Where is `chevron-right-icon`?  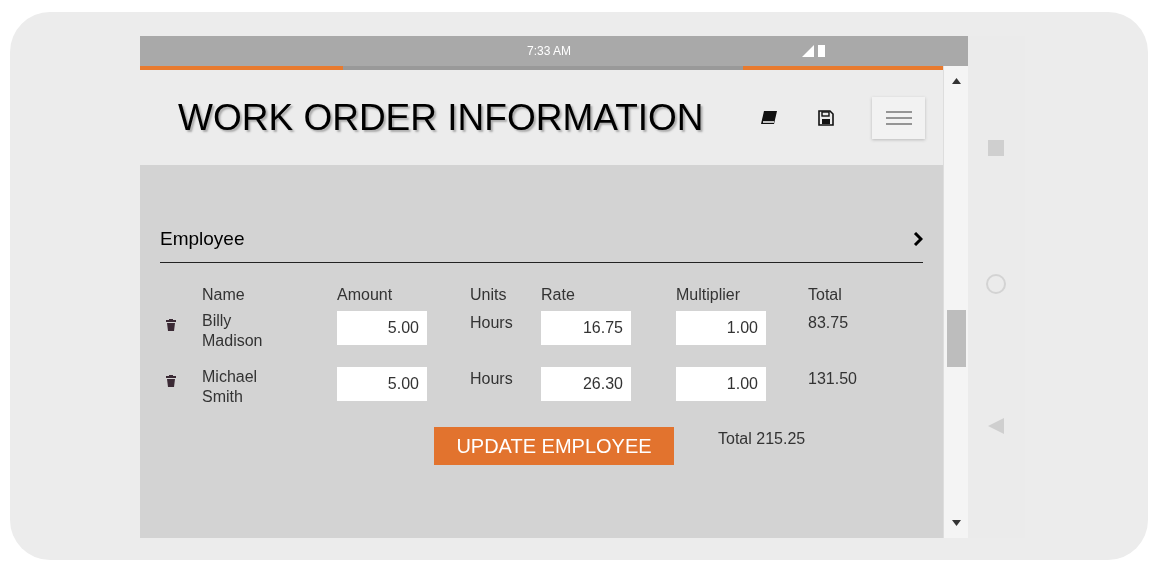 chevron-right-icon is located at coordinates (918, 239).